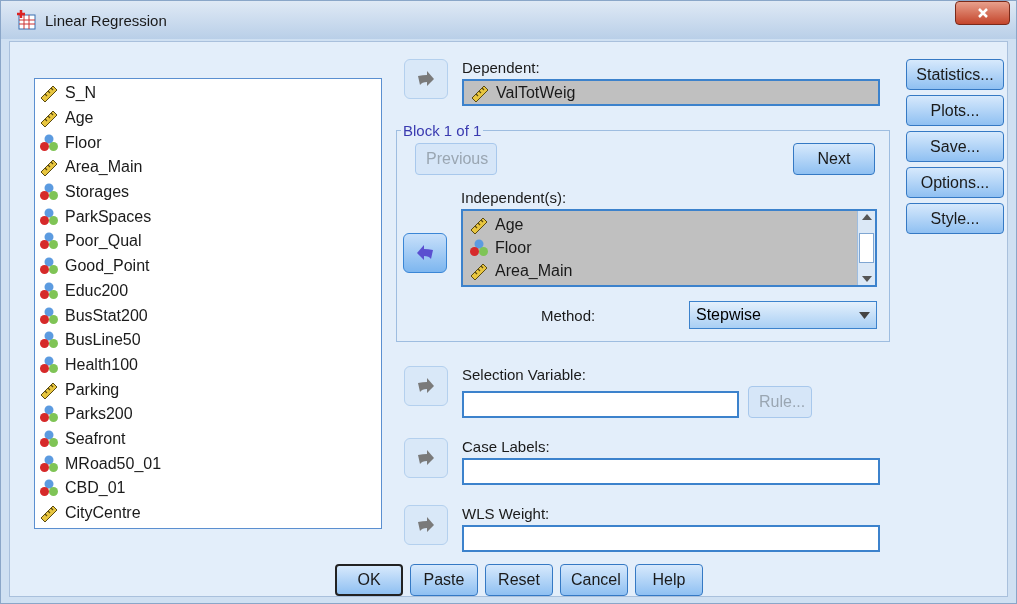 The width and height of the screenshot is (1017, 604). I want to click on variable-item: Health100, so click(208, 365).